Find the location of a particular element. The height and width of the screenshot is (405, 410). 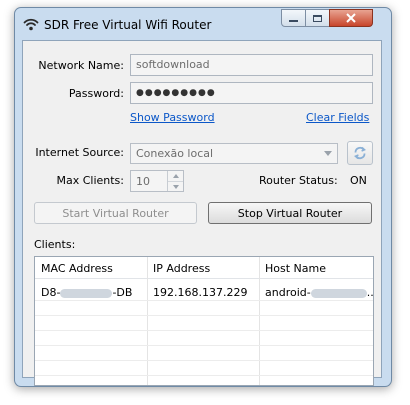

maximize-icon is located at coordinates (317, 18).